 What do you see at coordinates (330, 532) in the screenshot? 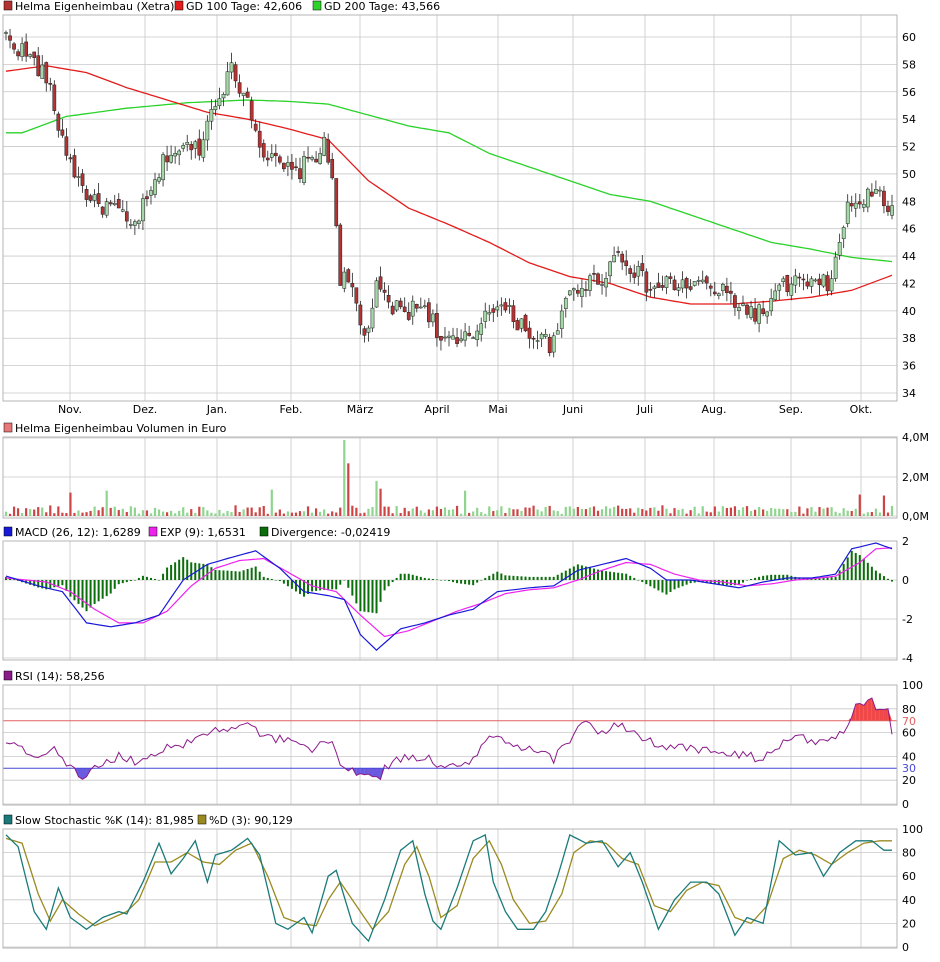
I see `legend-divergence: Divergence: -0,02419` at bounding box center [330, 532].